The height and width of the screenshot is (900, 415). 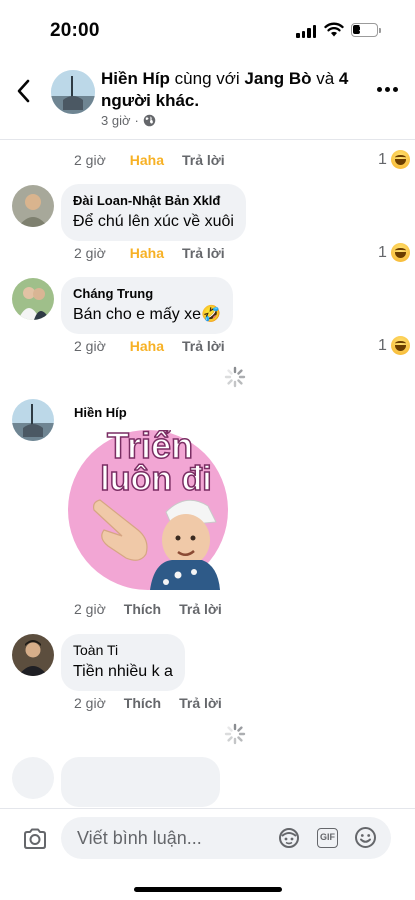 I want to click on more-options-button, so click(x=389, y=91).